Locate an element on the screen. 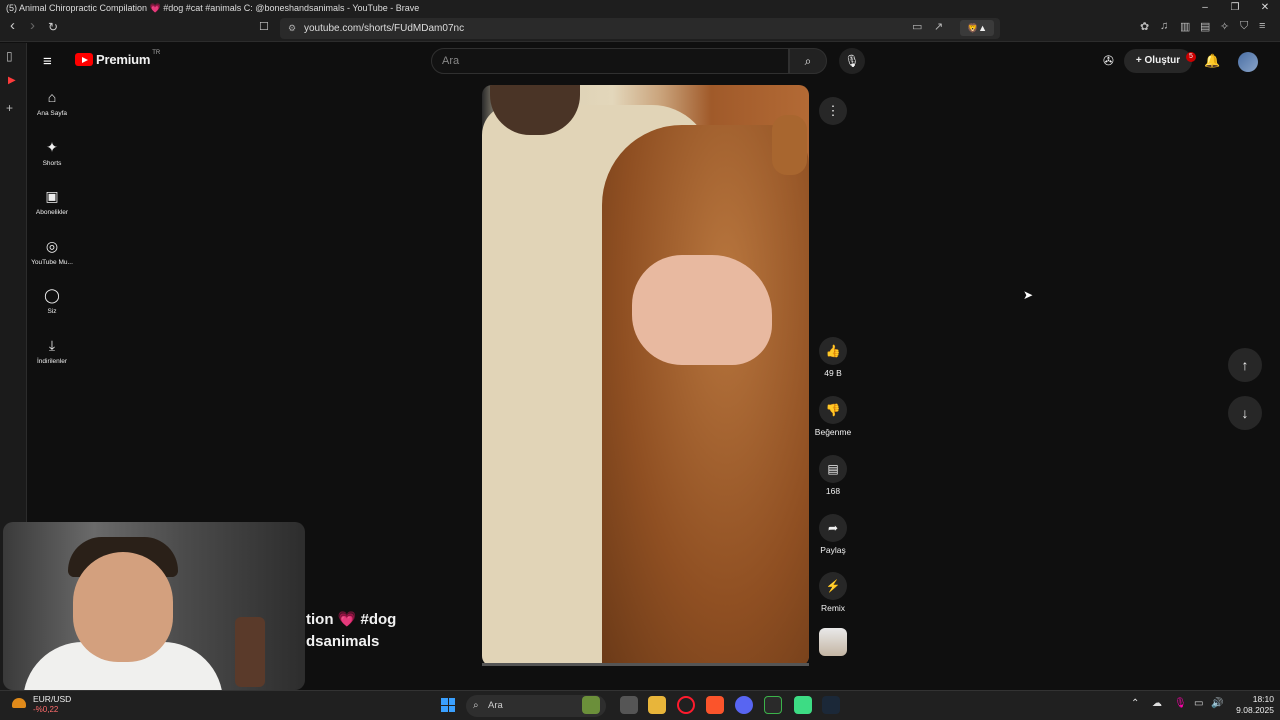  forward-button: › is located at coordinates (32, 25).